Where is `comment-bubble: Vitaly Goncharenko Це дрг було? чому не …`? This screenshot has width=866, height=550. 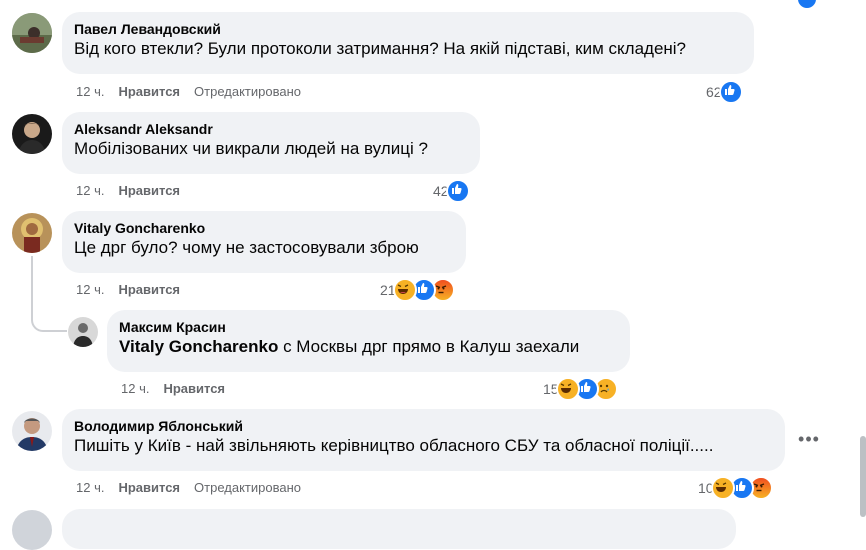
comment-bubble: Vitaly Goncharenko Це дрг було? чому не … is located at coordinates (264, 242).